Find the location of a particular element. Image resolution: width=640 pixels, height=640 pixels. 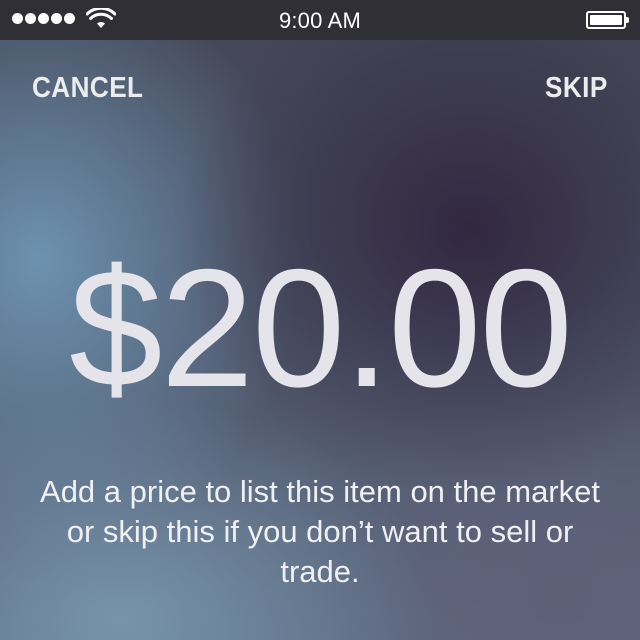

status-bar: 9:00 AM is located at coordinates (320, 20).